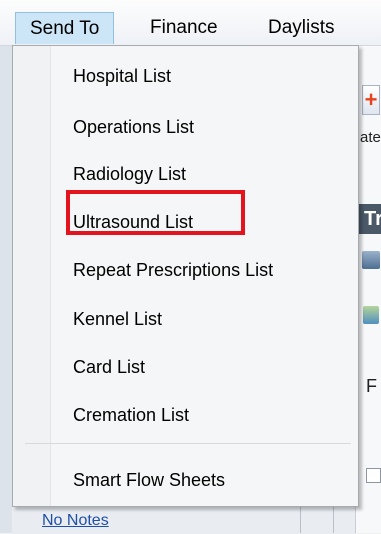  I want to click on menu-item-repeat-prescriptions-list: Repeat Prescriptions List, so click(173, 270).